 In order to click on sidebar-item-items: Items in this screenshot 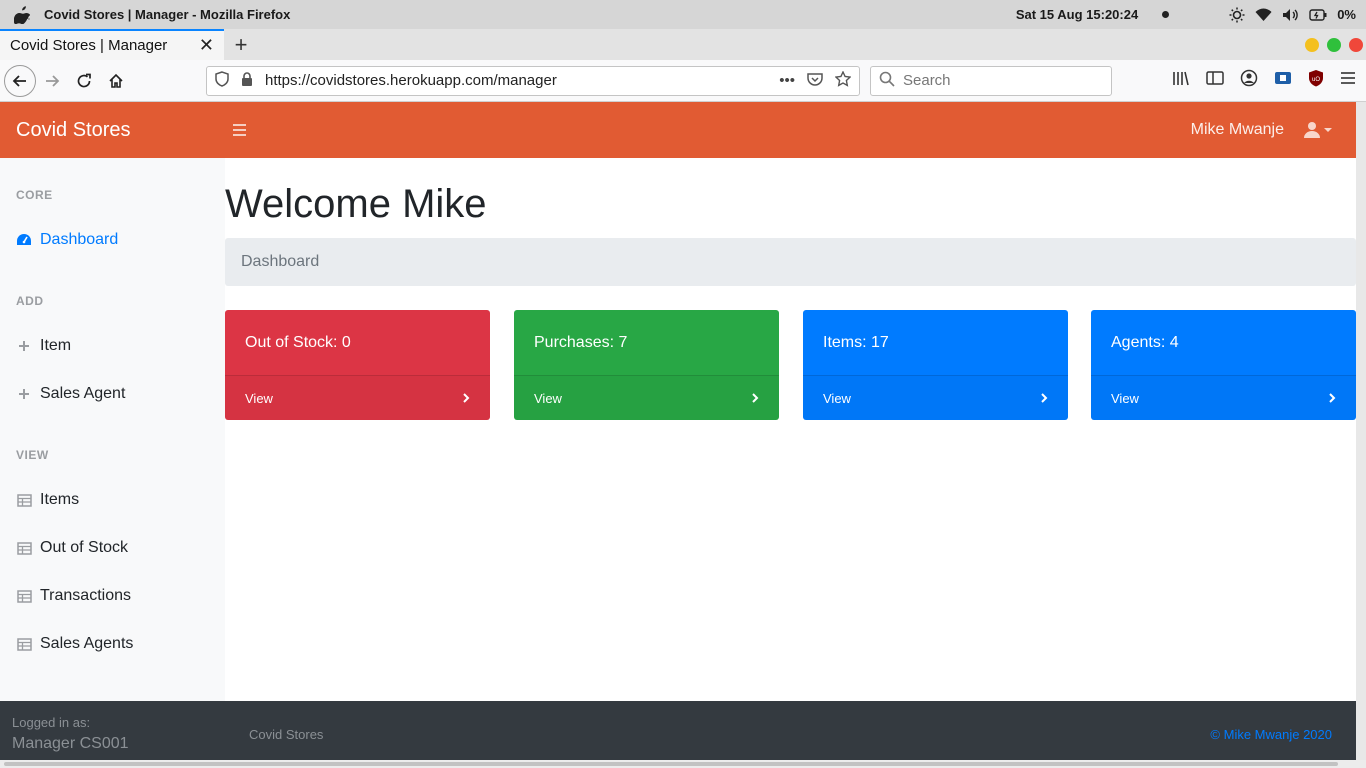, I will do `click(47, 500)`.